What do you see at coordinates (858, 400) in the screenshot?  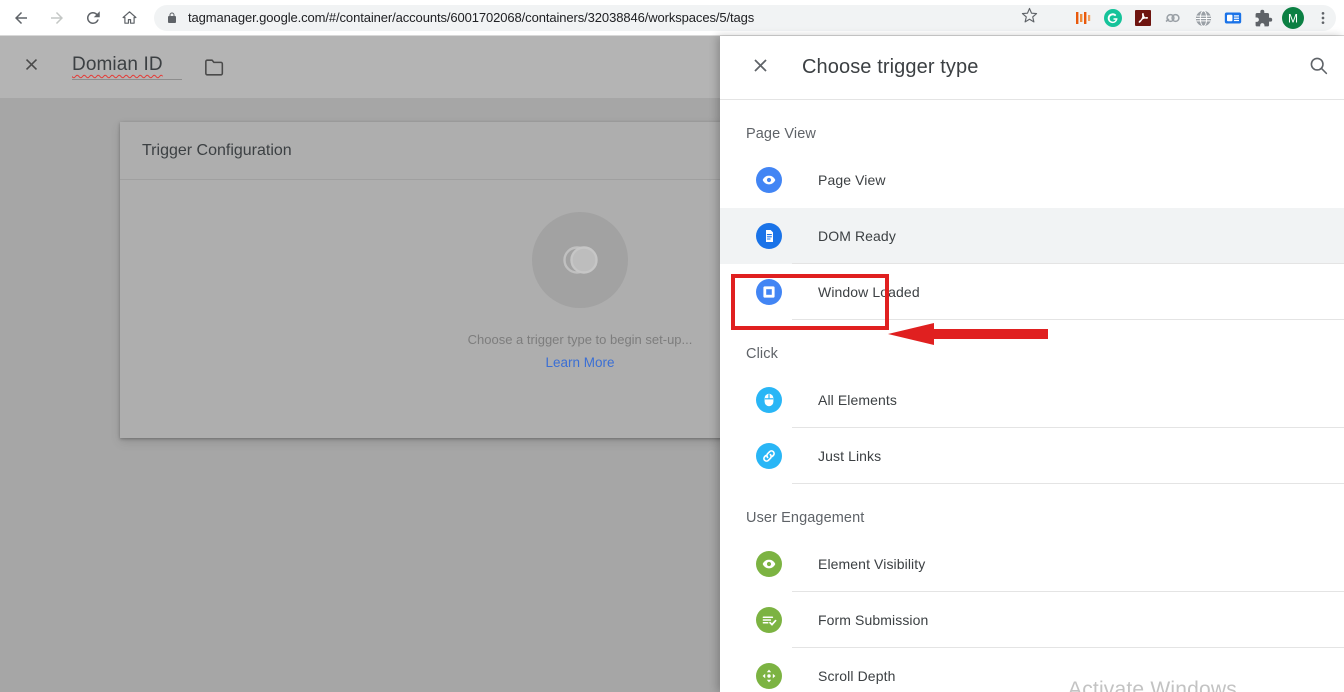 I see `trigger-item-label: All Elements` at bounding box center [858, 400].